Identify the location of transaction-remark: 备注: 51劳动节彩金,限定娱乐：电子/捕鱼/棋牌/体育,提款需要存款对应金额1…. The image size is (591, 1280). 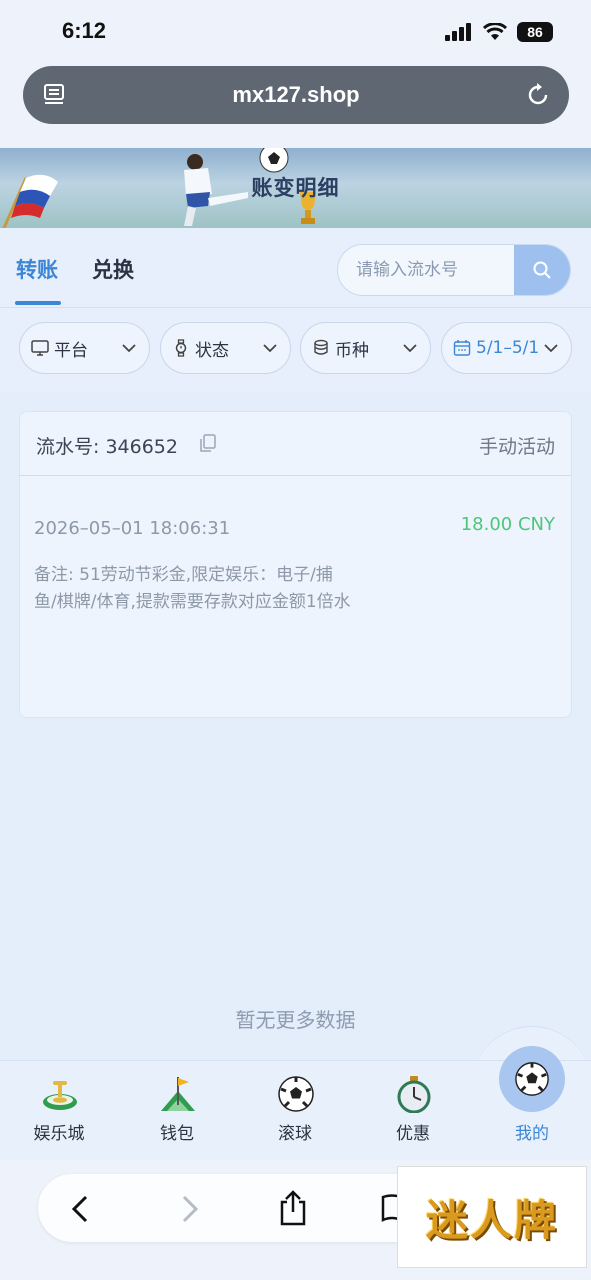
(192, 588).